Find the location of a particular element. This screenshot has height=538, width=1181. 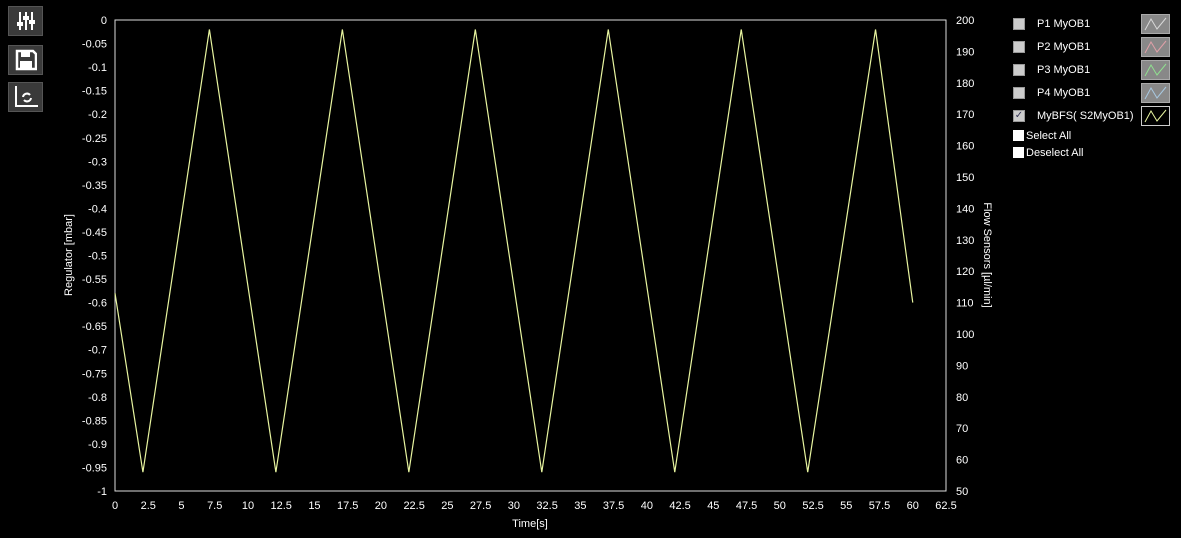

legend-label: P3 MyOB1 is located at coordinates (1064, 69).